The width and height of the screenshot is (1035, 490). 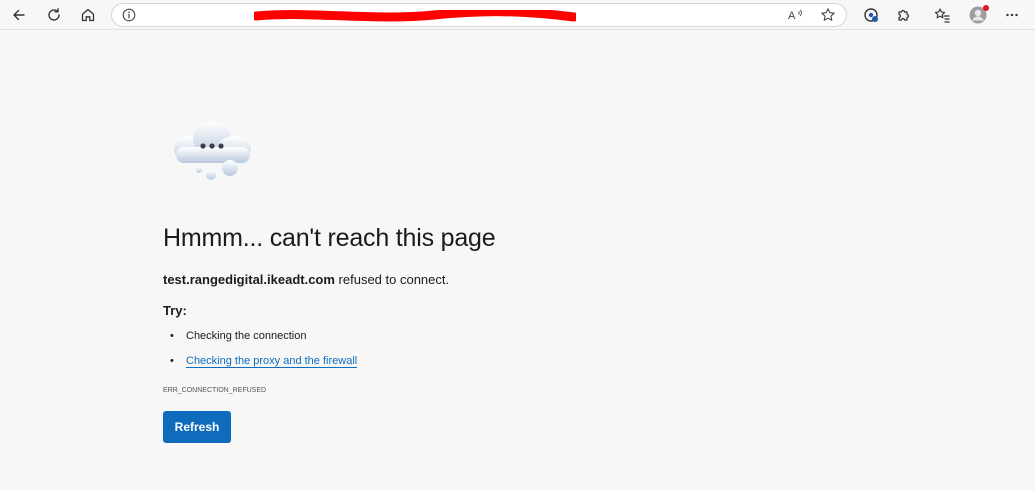 I want to click on home-icon, so click(x=88, y=15).